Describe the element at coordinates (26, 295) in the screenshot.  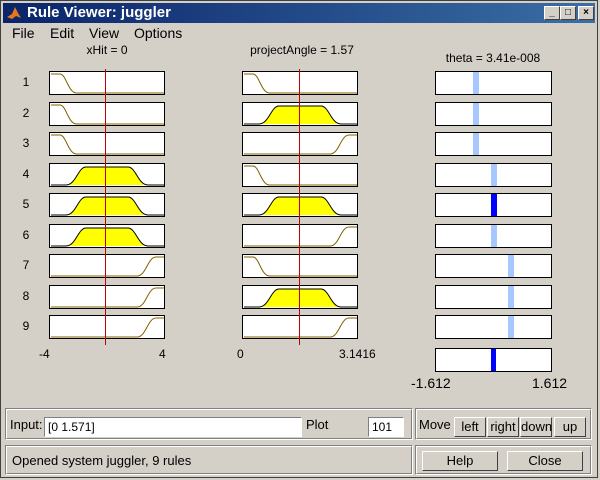
I see `rule-number: 8` at that location.